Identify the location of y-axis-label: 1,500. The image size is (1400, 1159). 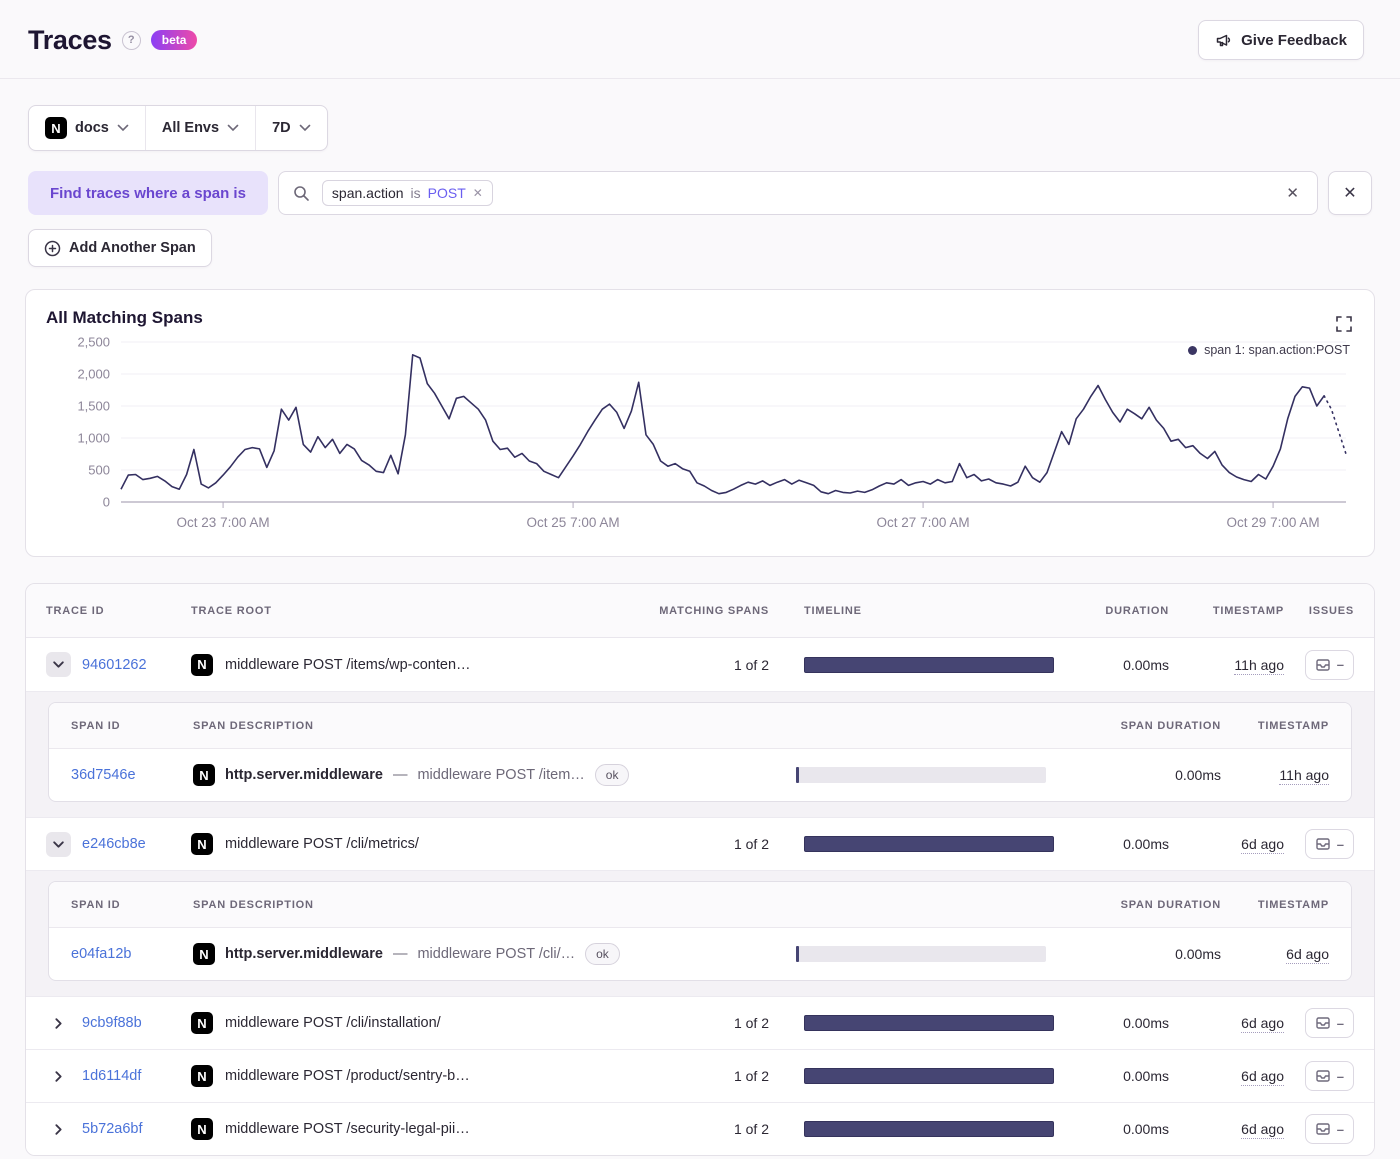
(93, 406).